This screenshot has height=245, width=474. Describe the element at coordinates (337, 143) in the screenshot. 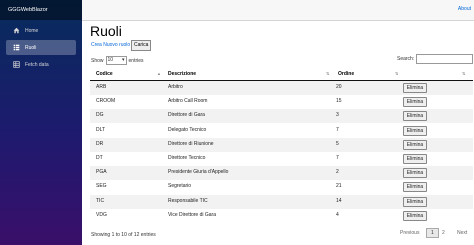

I see `cell-ordine: 5` at that location.